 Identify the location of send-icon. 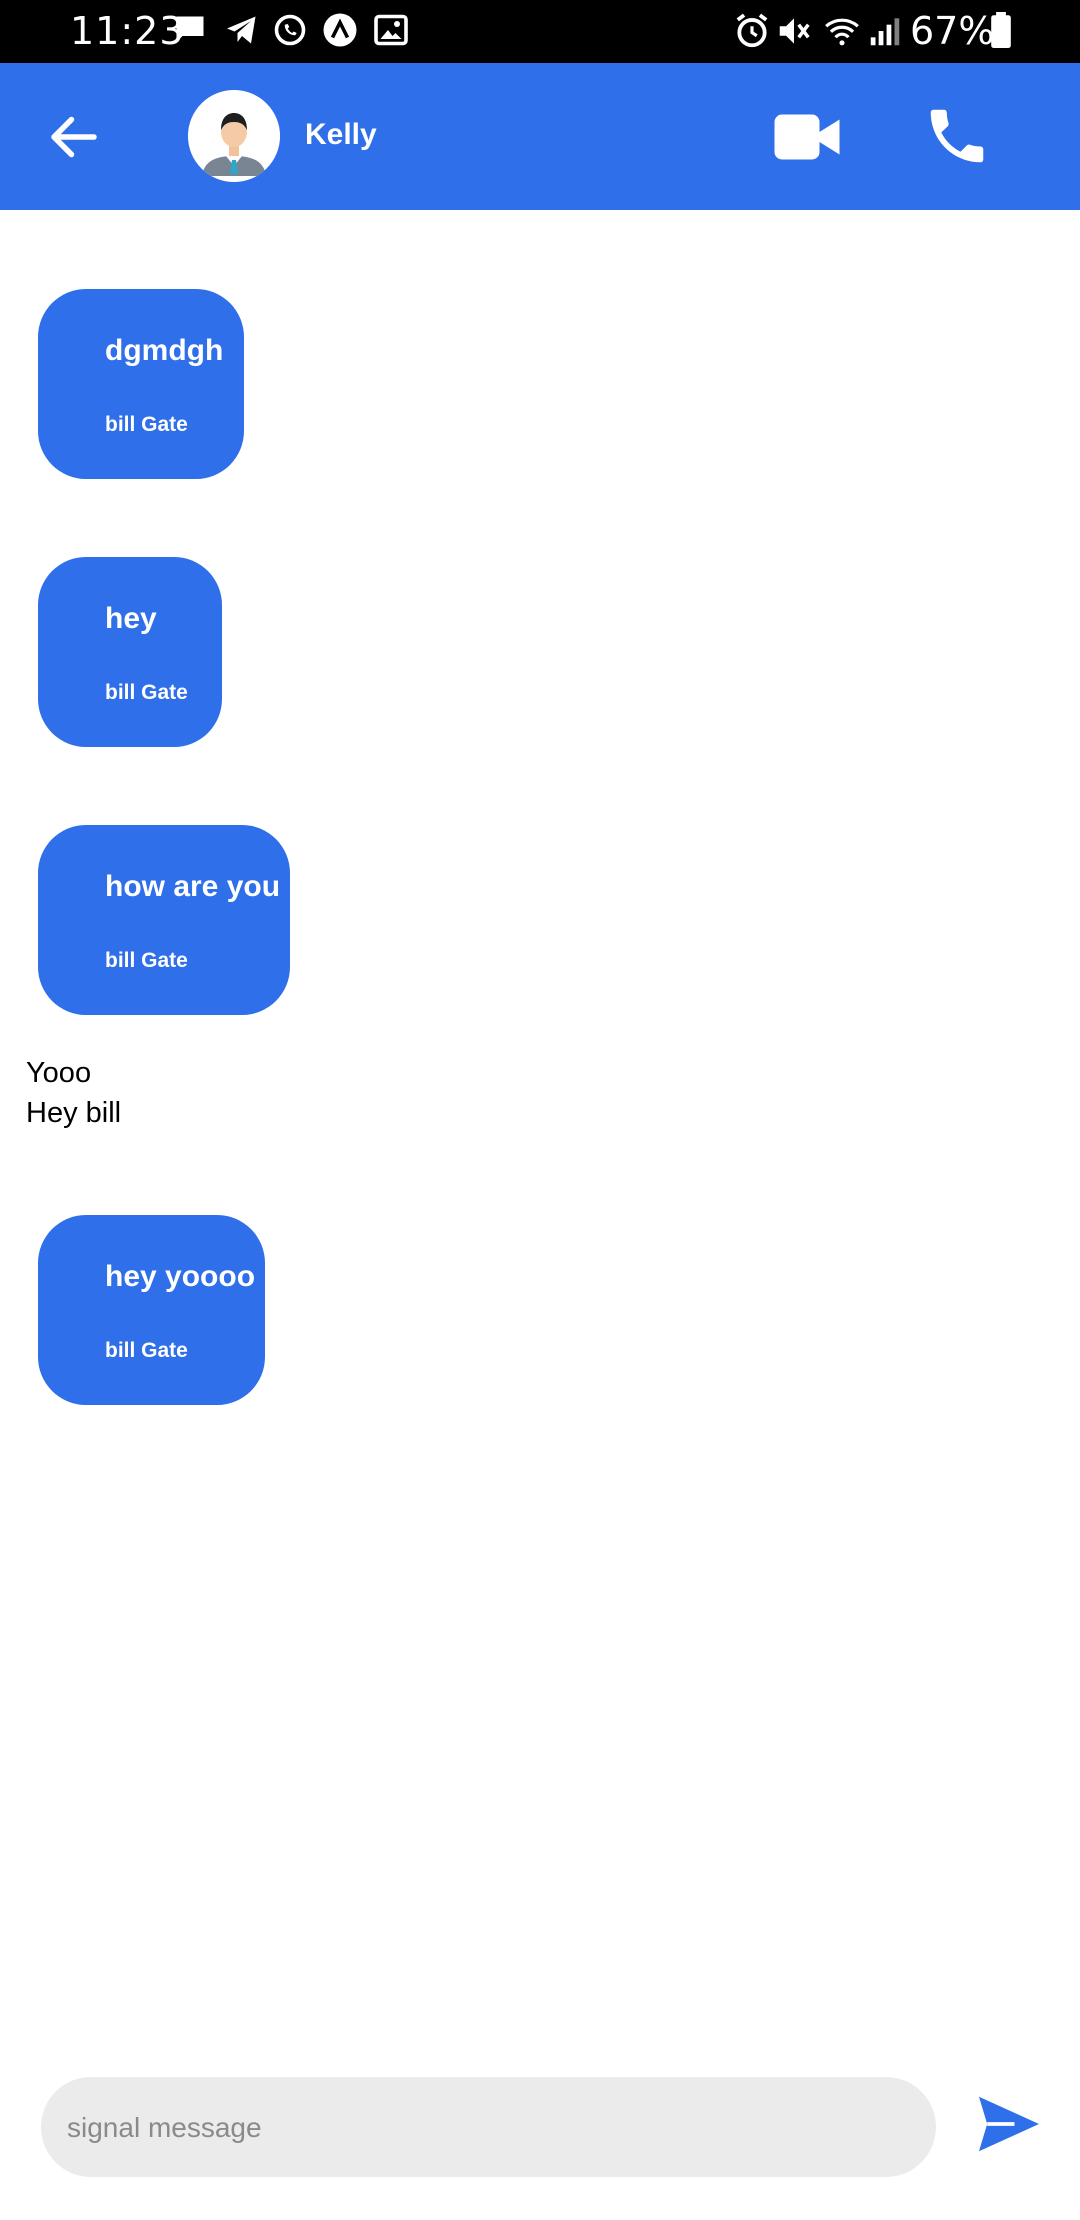
(1009, 2124).